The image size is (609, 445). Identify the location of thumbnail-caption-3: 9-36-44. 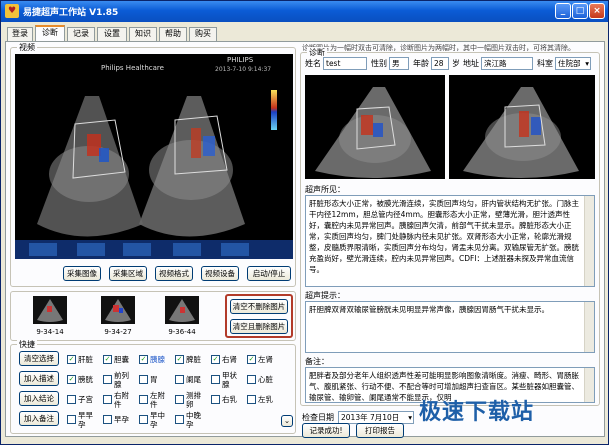
(182, 332).